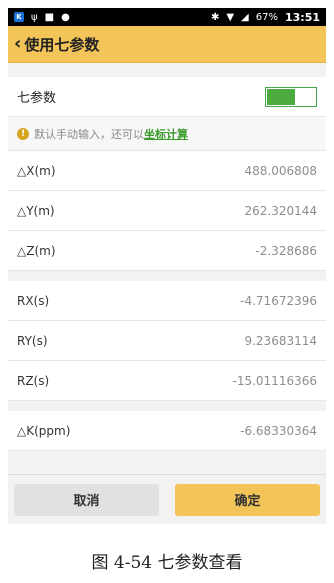 Image resolution: width=334 pixels, height=583 pixels. I want to click on top-gap, so click(167, 70).